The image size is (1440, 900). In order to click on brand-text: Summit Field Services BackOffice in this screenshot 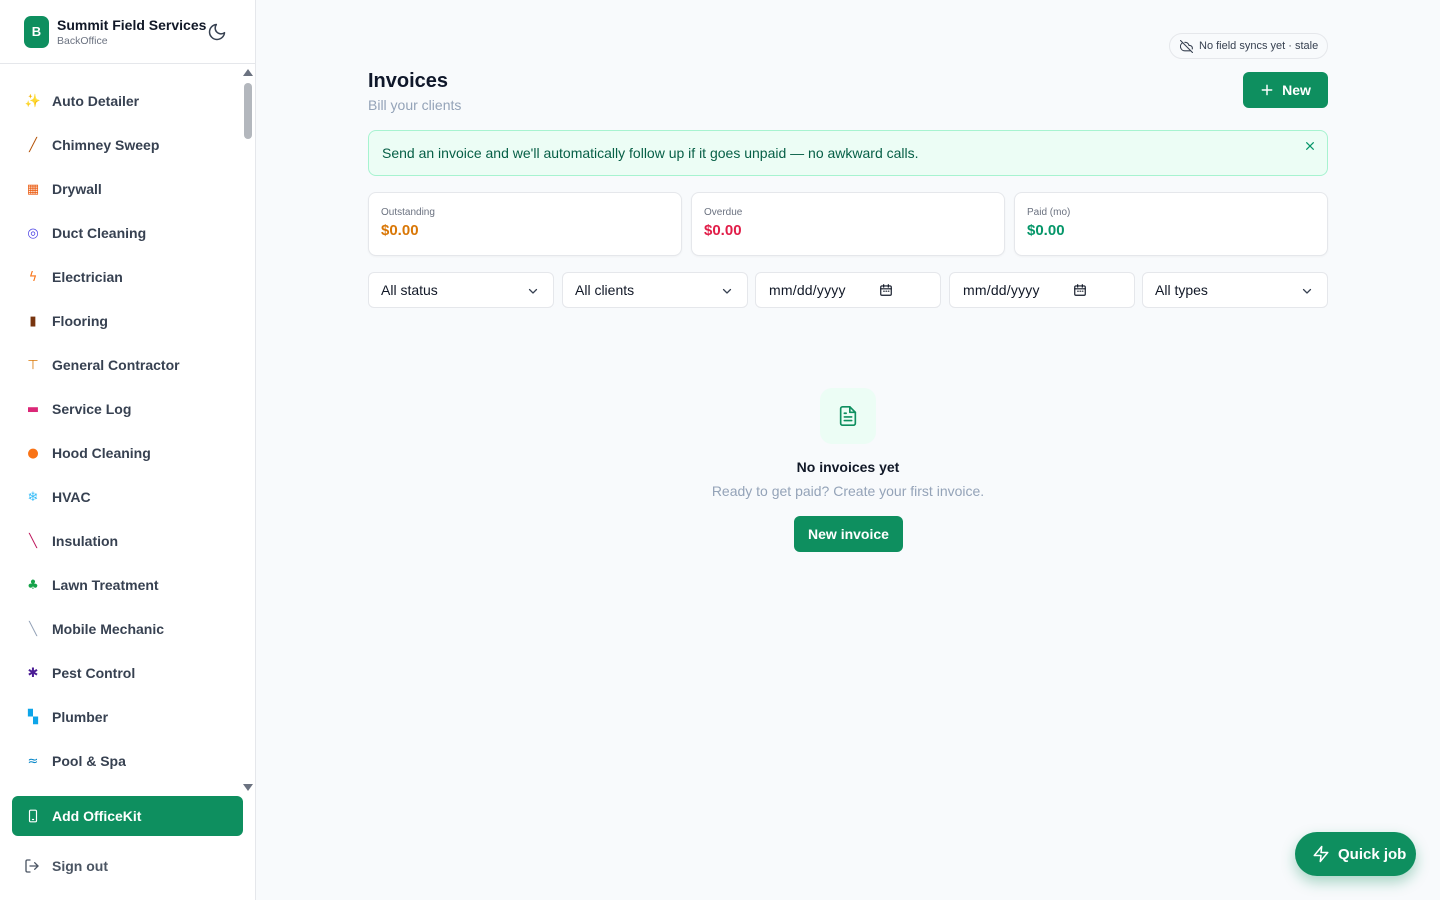, I will do `click(131, 32)`.